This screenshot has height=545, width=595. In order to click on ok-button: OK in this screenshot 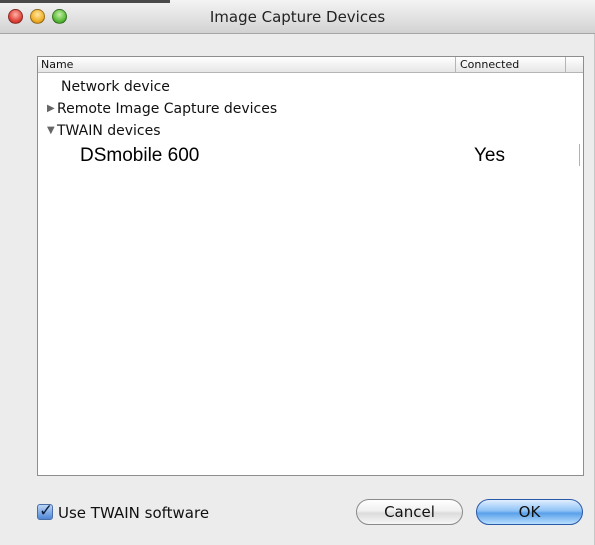, I will do `click(529, 512)`.